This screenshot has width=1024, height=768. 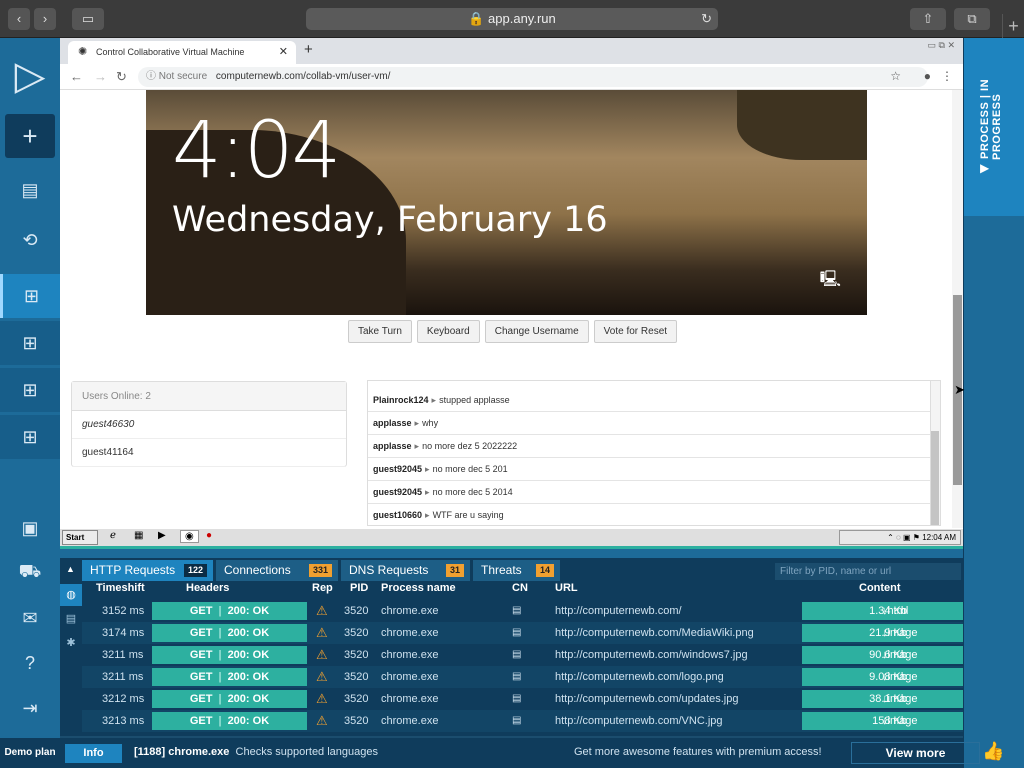 What do you see at coordinates (113, 535) in the screenshot?
I see `ie-icon: ℯ` at bounding box center [113, 535].